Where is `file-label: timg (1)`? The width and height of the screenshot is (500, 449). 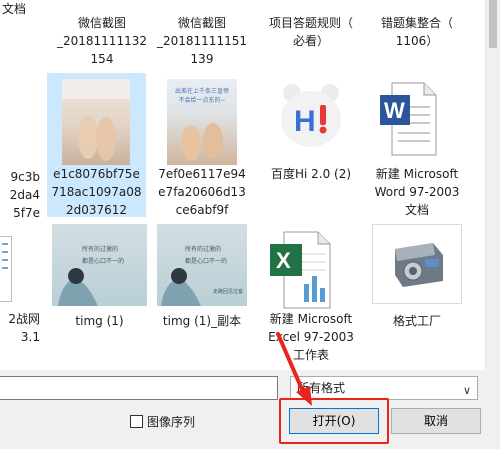
file-label: timg (1) is located at coordinates (99, 321).